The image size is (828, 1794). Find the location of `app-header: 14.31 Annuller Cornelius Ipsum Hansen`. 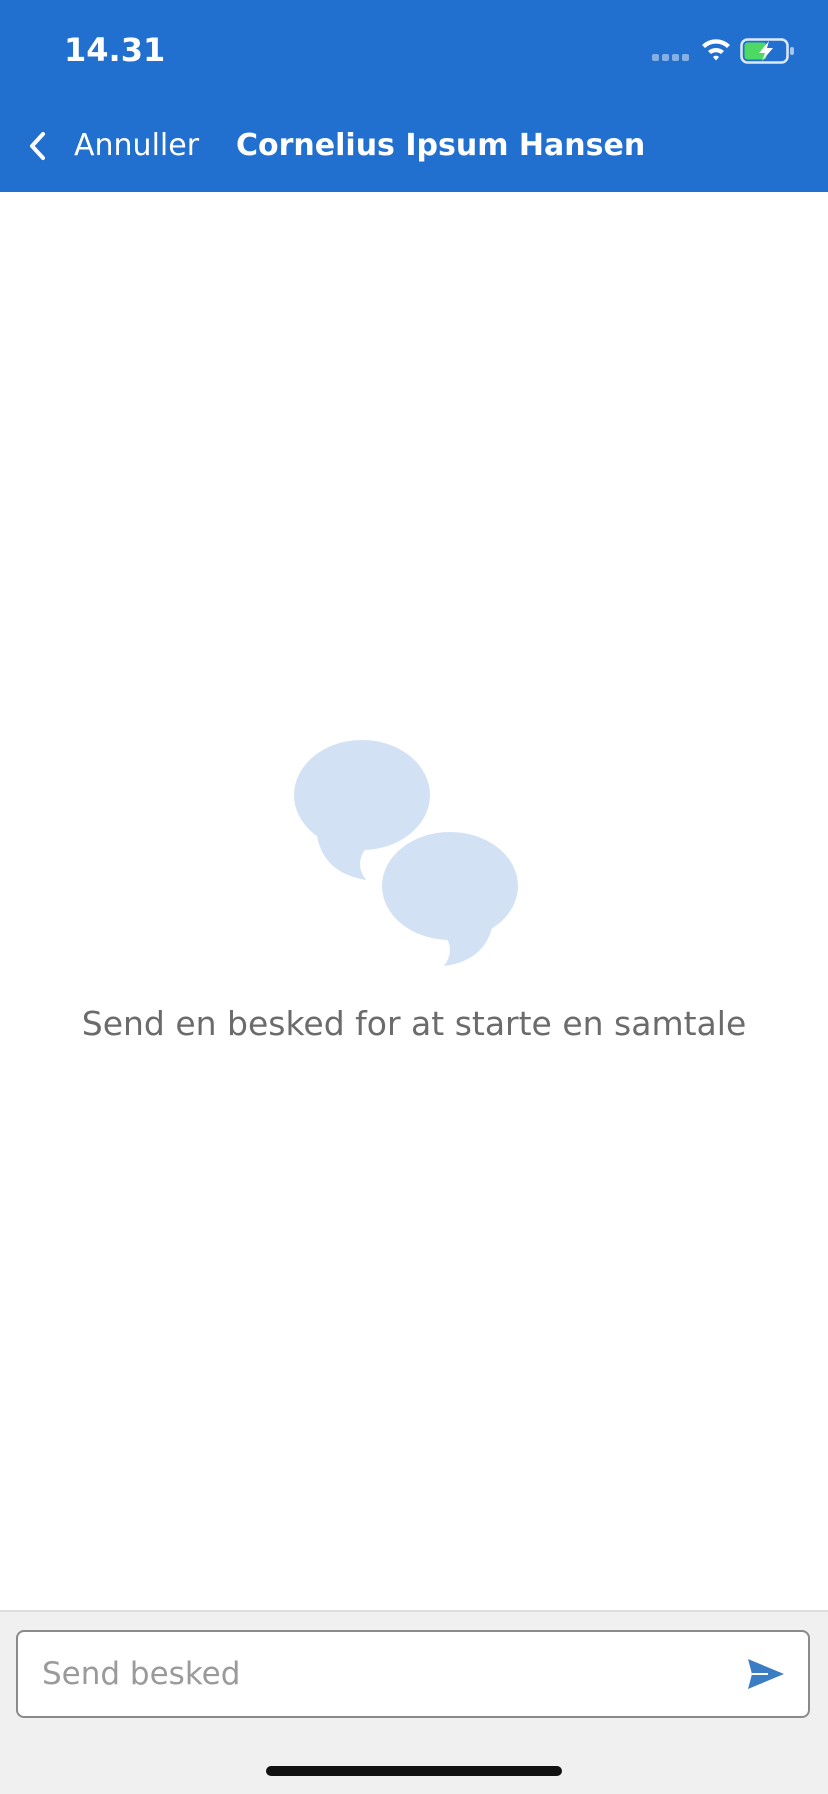

app-header: 14.31 Annuller Cornelius Ipsum Hansen is located at coordinates (414, 96).